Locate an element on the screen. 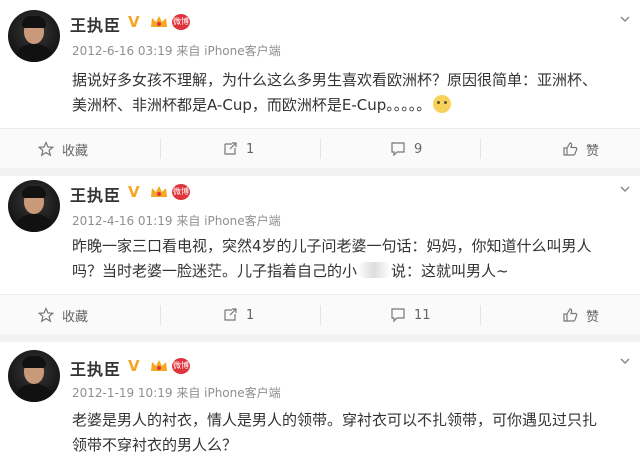 The image size is (640, 464). post-text-line: 老婆是男人的衬衣，情人是男人的领带。穿衬衣可以不扎领带，可你遇见过只扎 is located at coordinates (335, 420).